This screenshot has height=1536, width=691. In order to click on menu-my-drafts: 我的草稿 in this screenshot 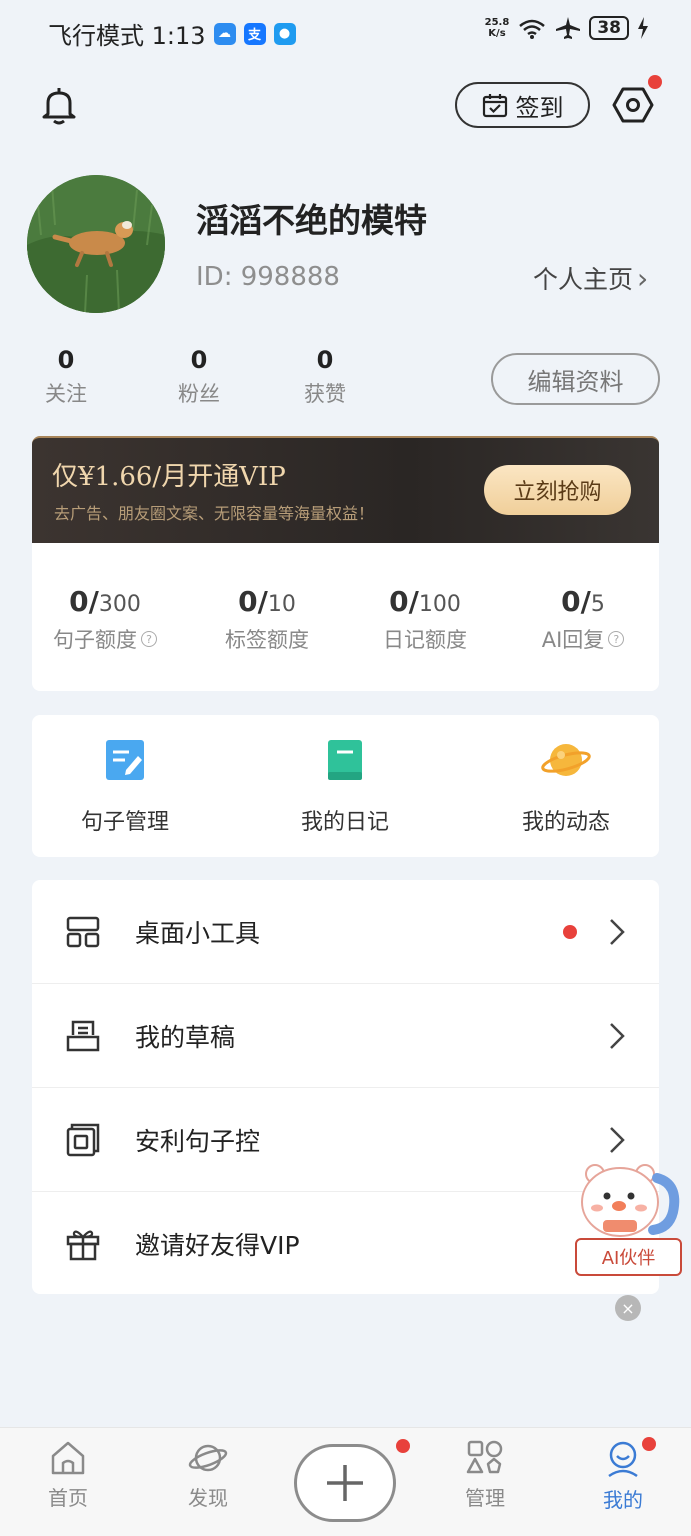, I will do `click(345, 1036)`.